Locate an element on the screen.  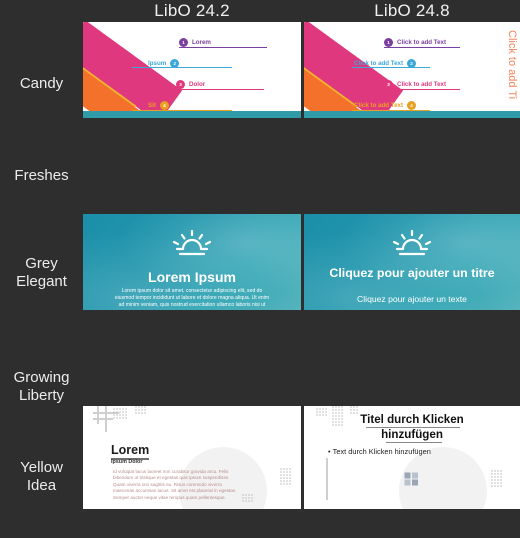
freshes-title-old: Lorem Ipsum is located at coordinates (192, 277).